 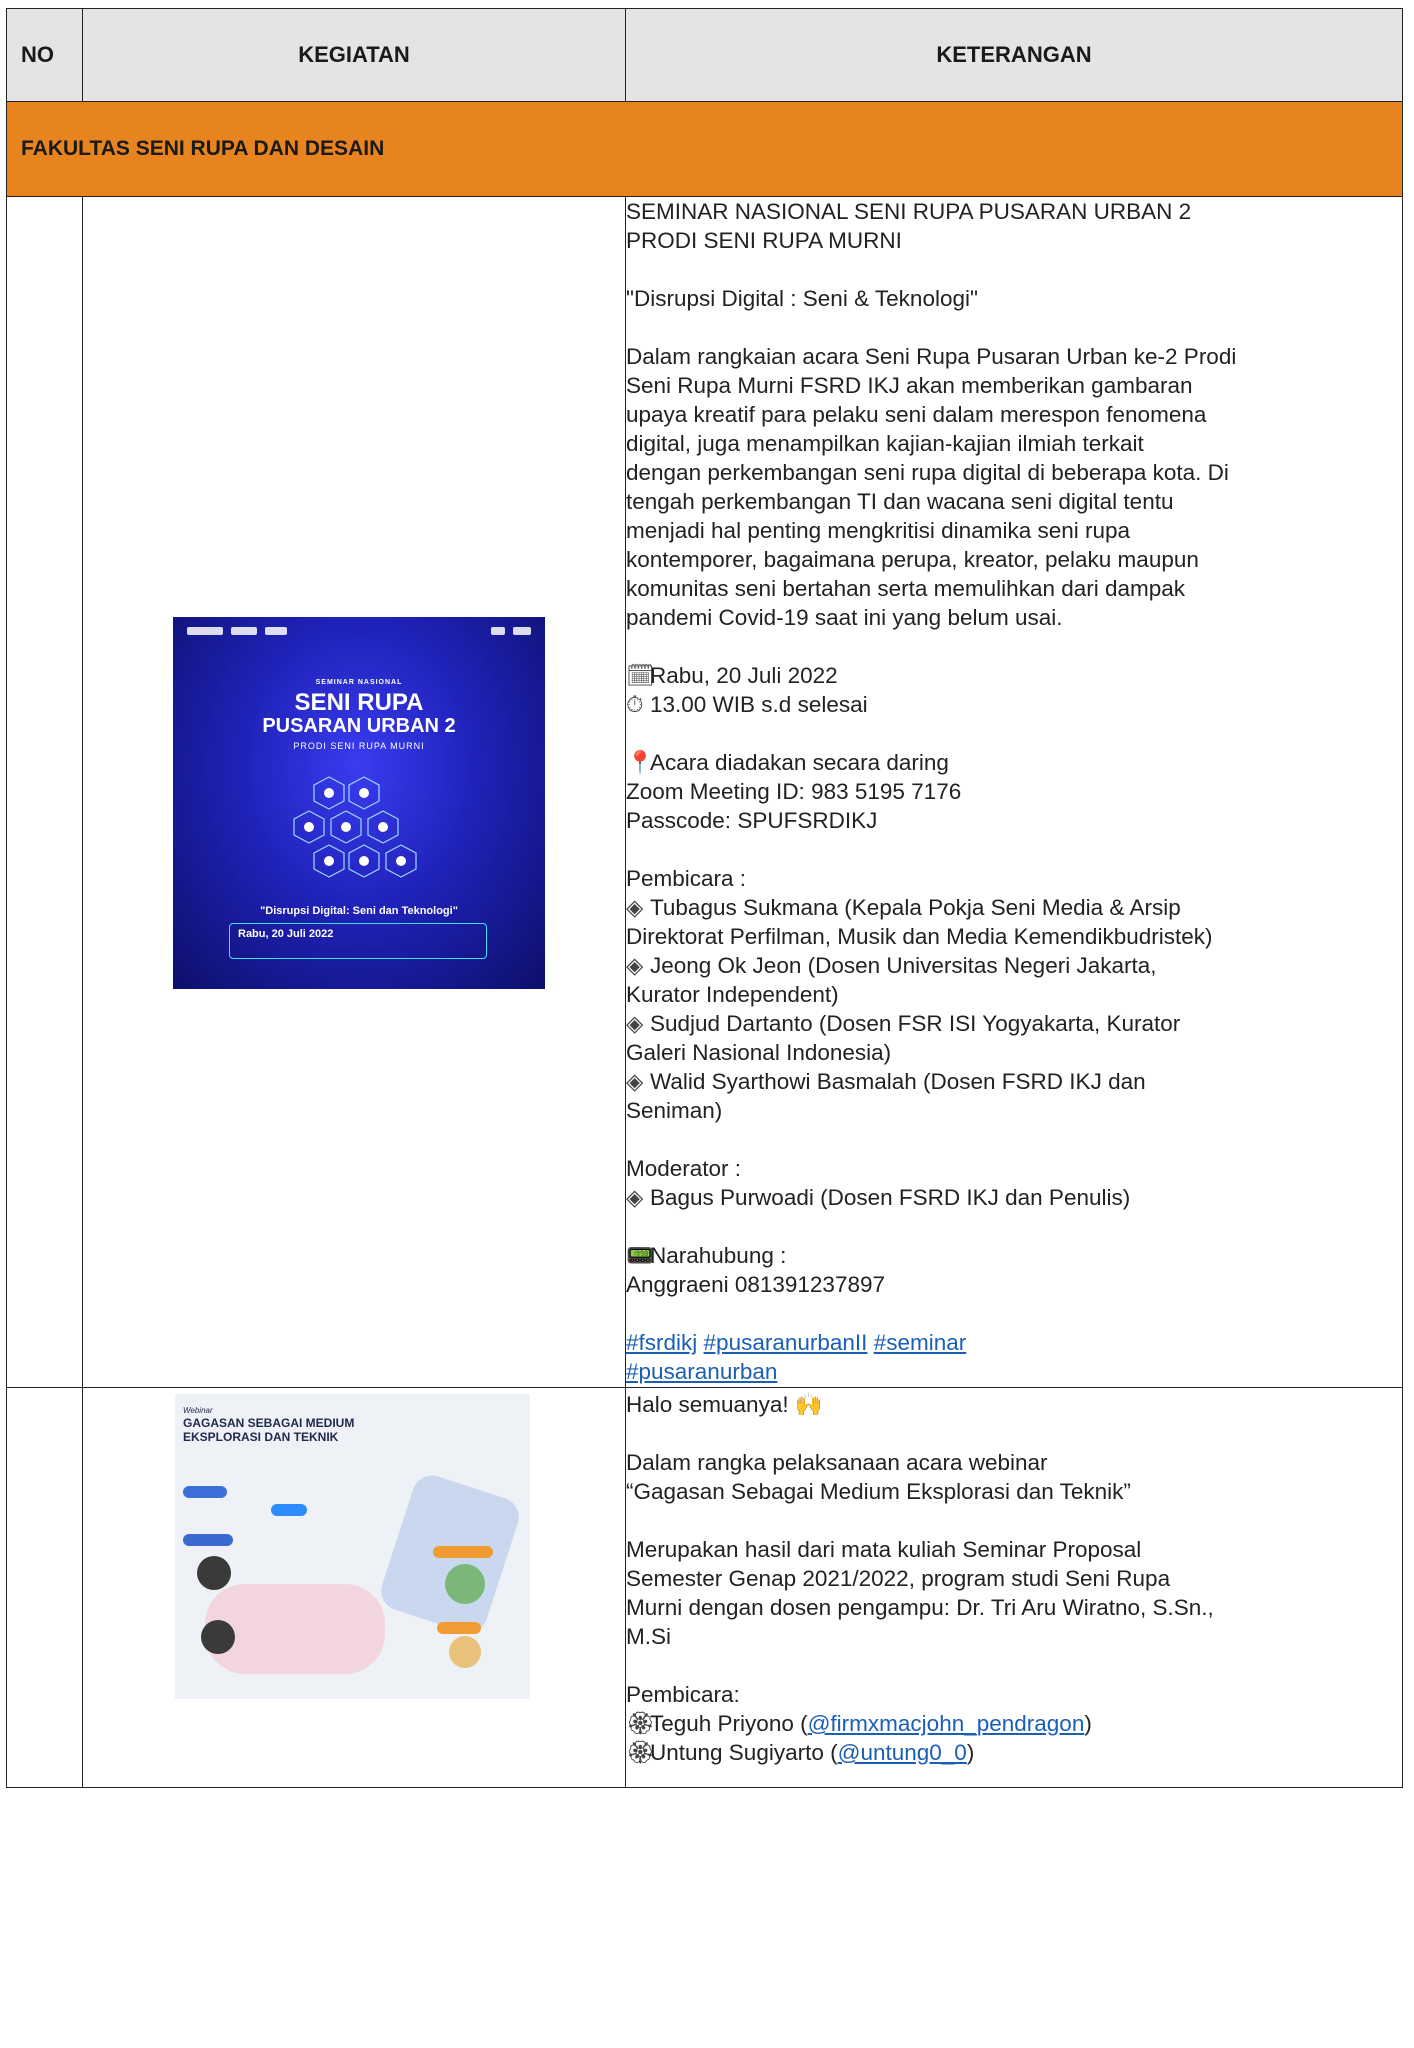 What do you see at coordinates (359, 702) in the screenshot?
I see `poster-title-line1: SENI RUPA` at bounding box center [359, 702].